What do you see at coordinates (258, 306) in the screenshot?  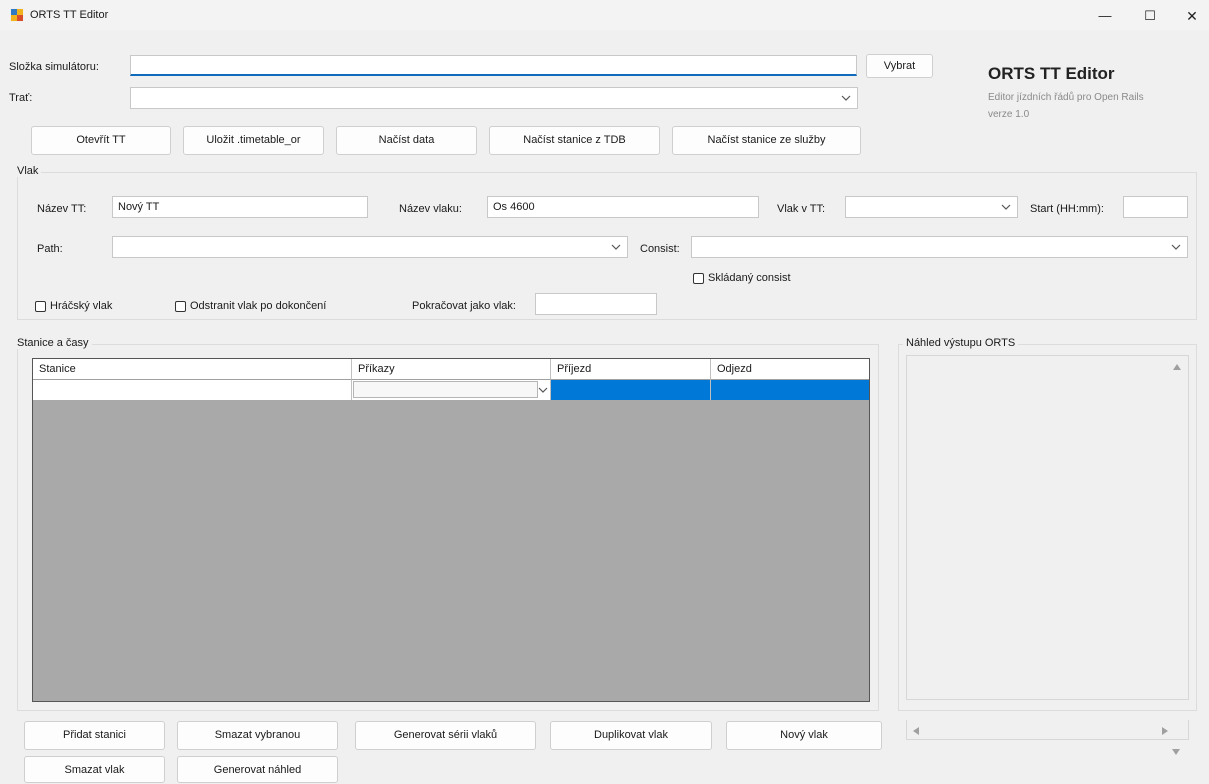 I see `remove-train-label: Odstranit vlak po dokončení` at bounding box center [258, 306].